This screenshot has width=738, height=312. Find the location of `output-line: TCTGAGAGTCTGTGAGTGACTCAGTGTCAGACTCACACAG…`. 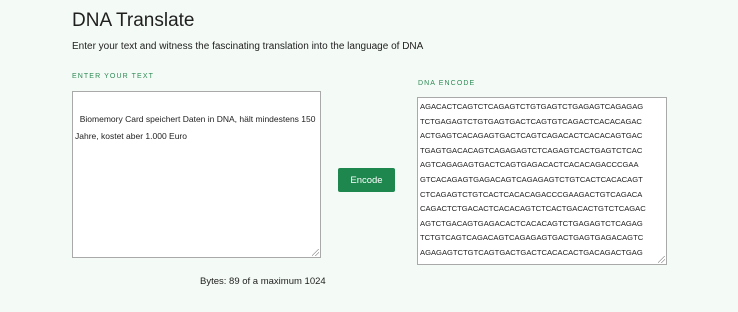

output-line: TCTGAGAGTCTGTGAGTGACTCAGTGTCAGACTCACACAG… is located at coordinates (531, 121).